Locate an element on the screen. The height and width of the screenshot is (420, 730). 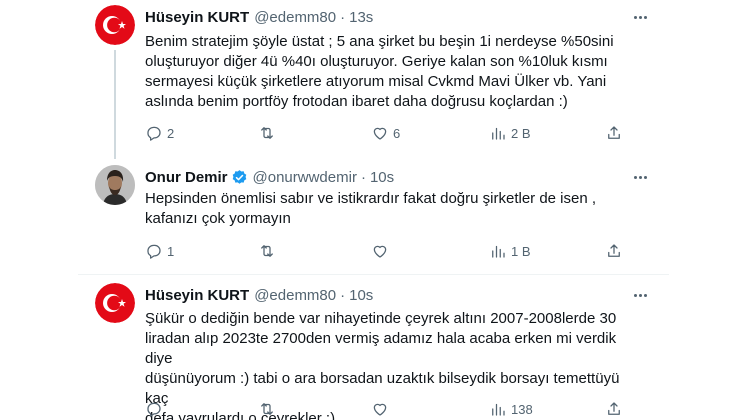
reply-button: 2 is located at coordinates (159, 133).